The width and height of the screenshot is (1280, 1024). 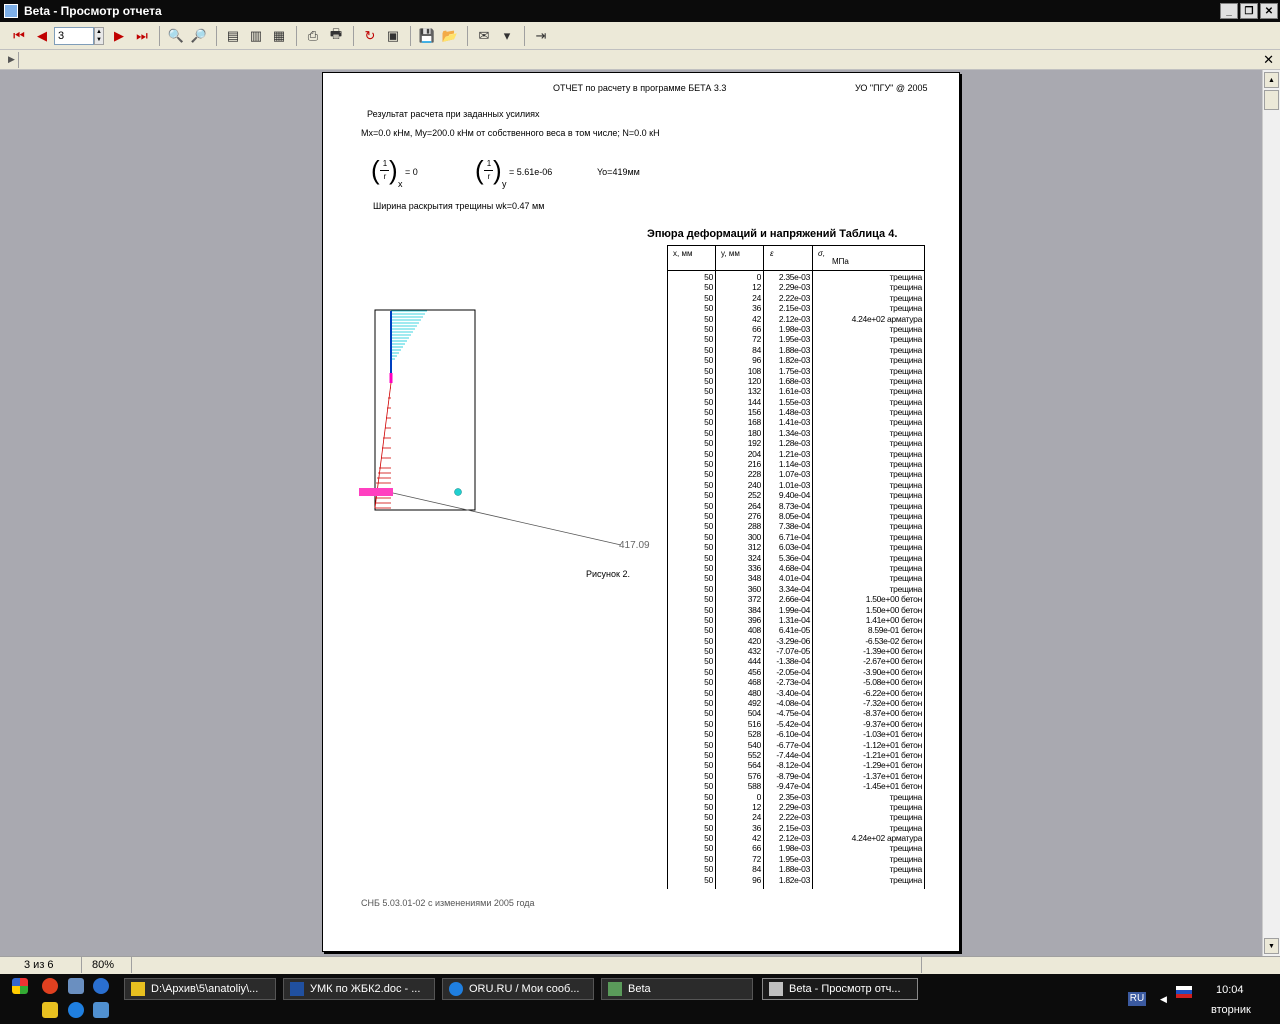 I want to click on language-indicator: RU, so click(x=1137, y=999).